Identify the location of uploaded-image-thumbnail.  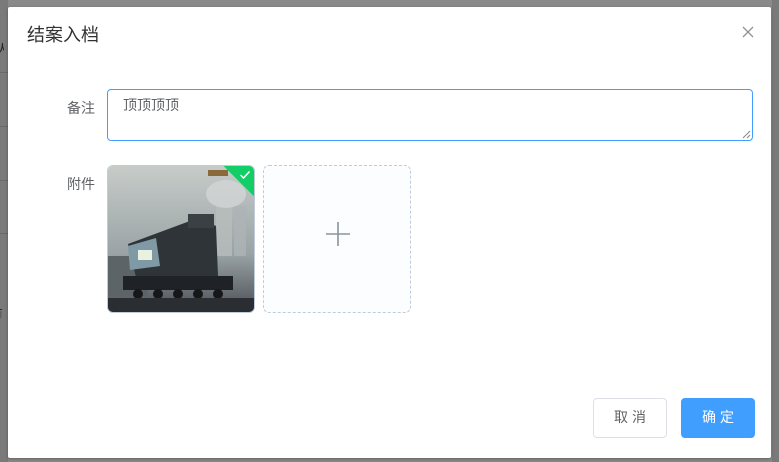
(181, 239).